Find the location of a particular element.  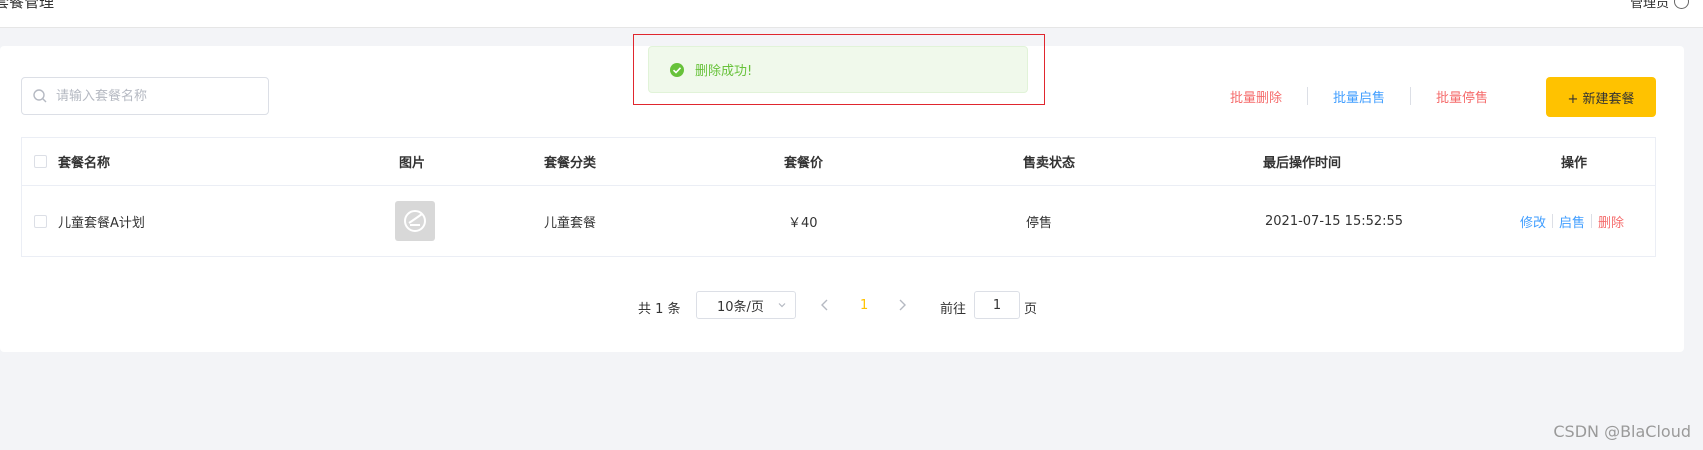

combo-status: 停售 is located at coordinates (1039, 223).